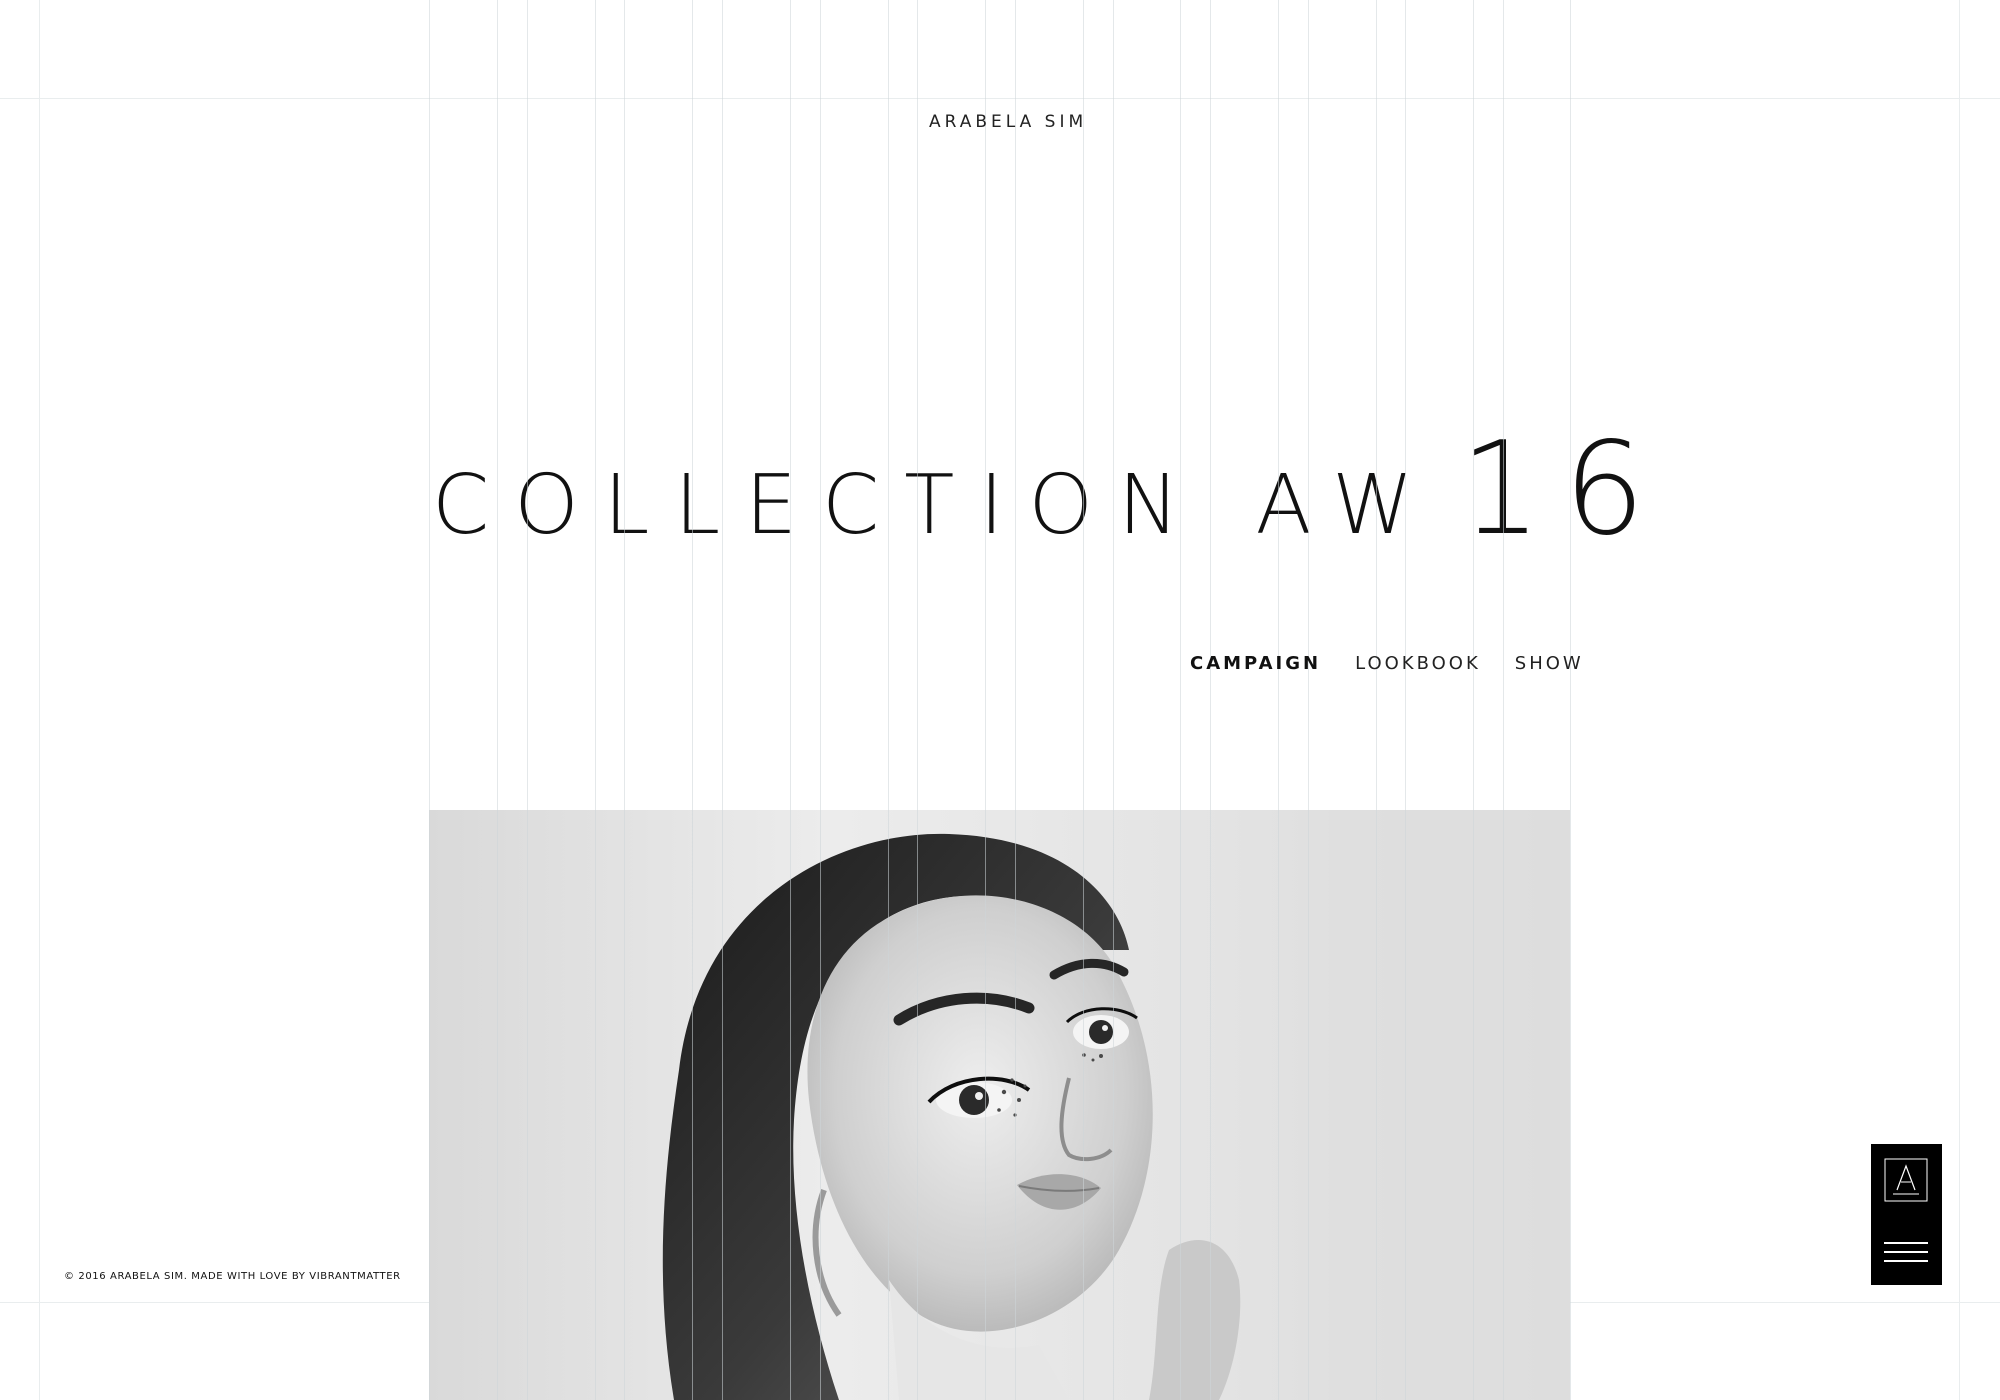 The image size is (2000, 1400). I want to click on collection-title-words: COLLECTION AW, so click(935, 505).